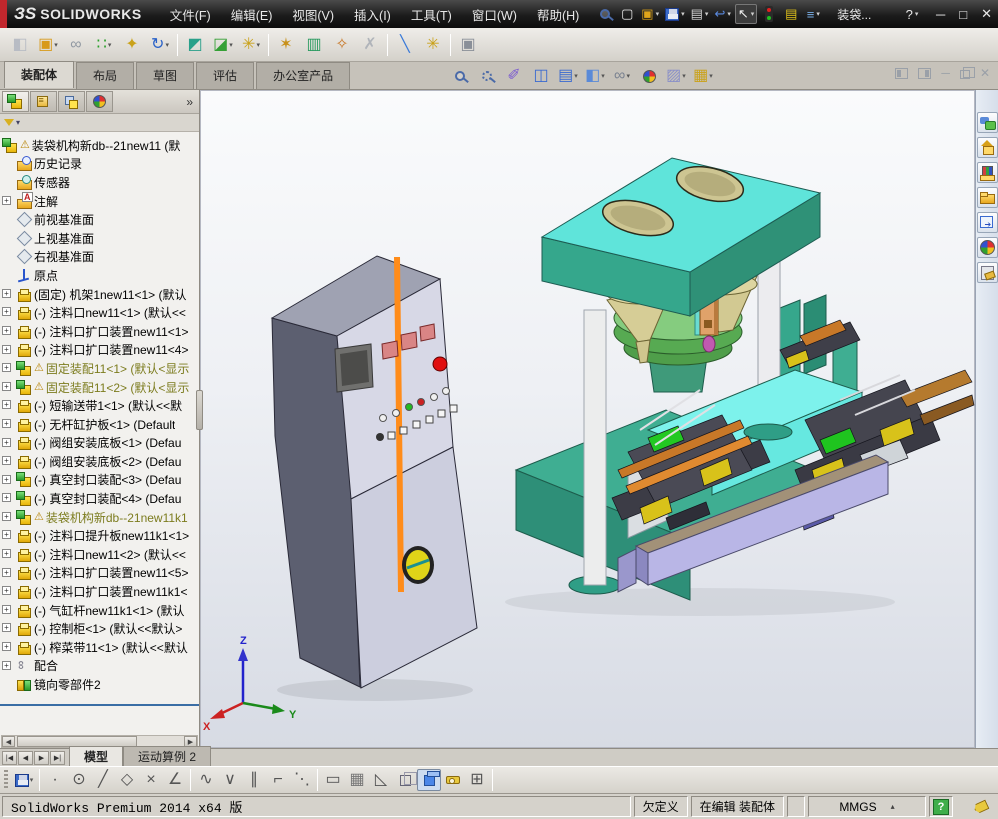 The height and width of the screenshot is (819, 998). Describe the element at coordinates (99, 123) in the screenshot. I see `tree-filter-bar: ▾` at that location.